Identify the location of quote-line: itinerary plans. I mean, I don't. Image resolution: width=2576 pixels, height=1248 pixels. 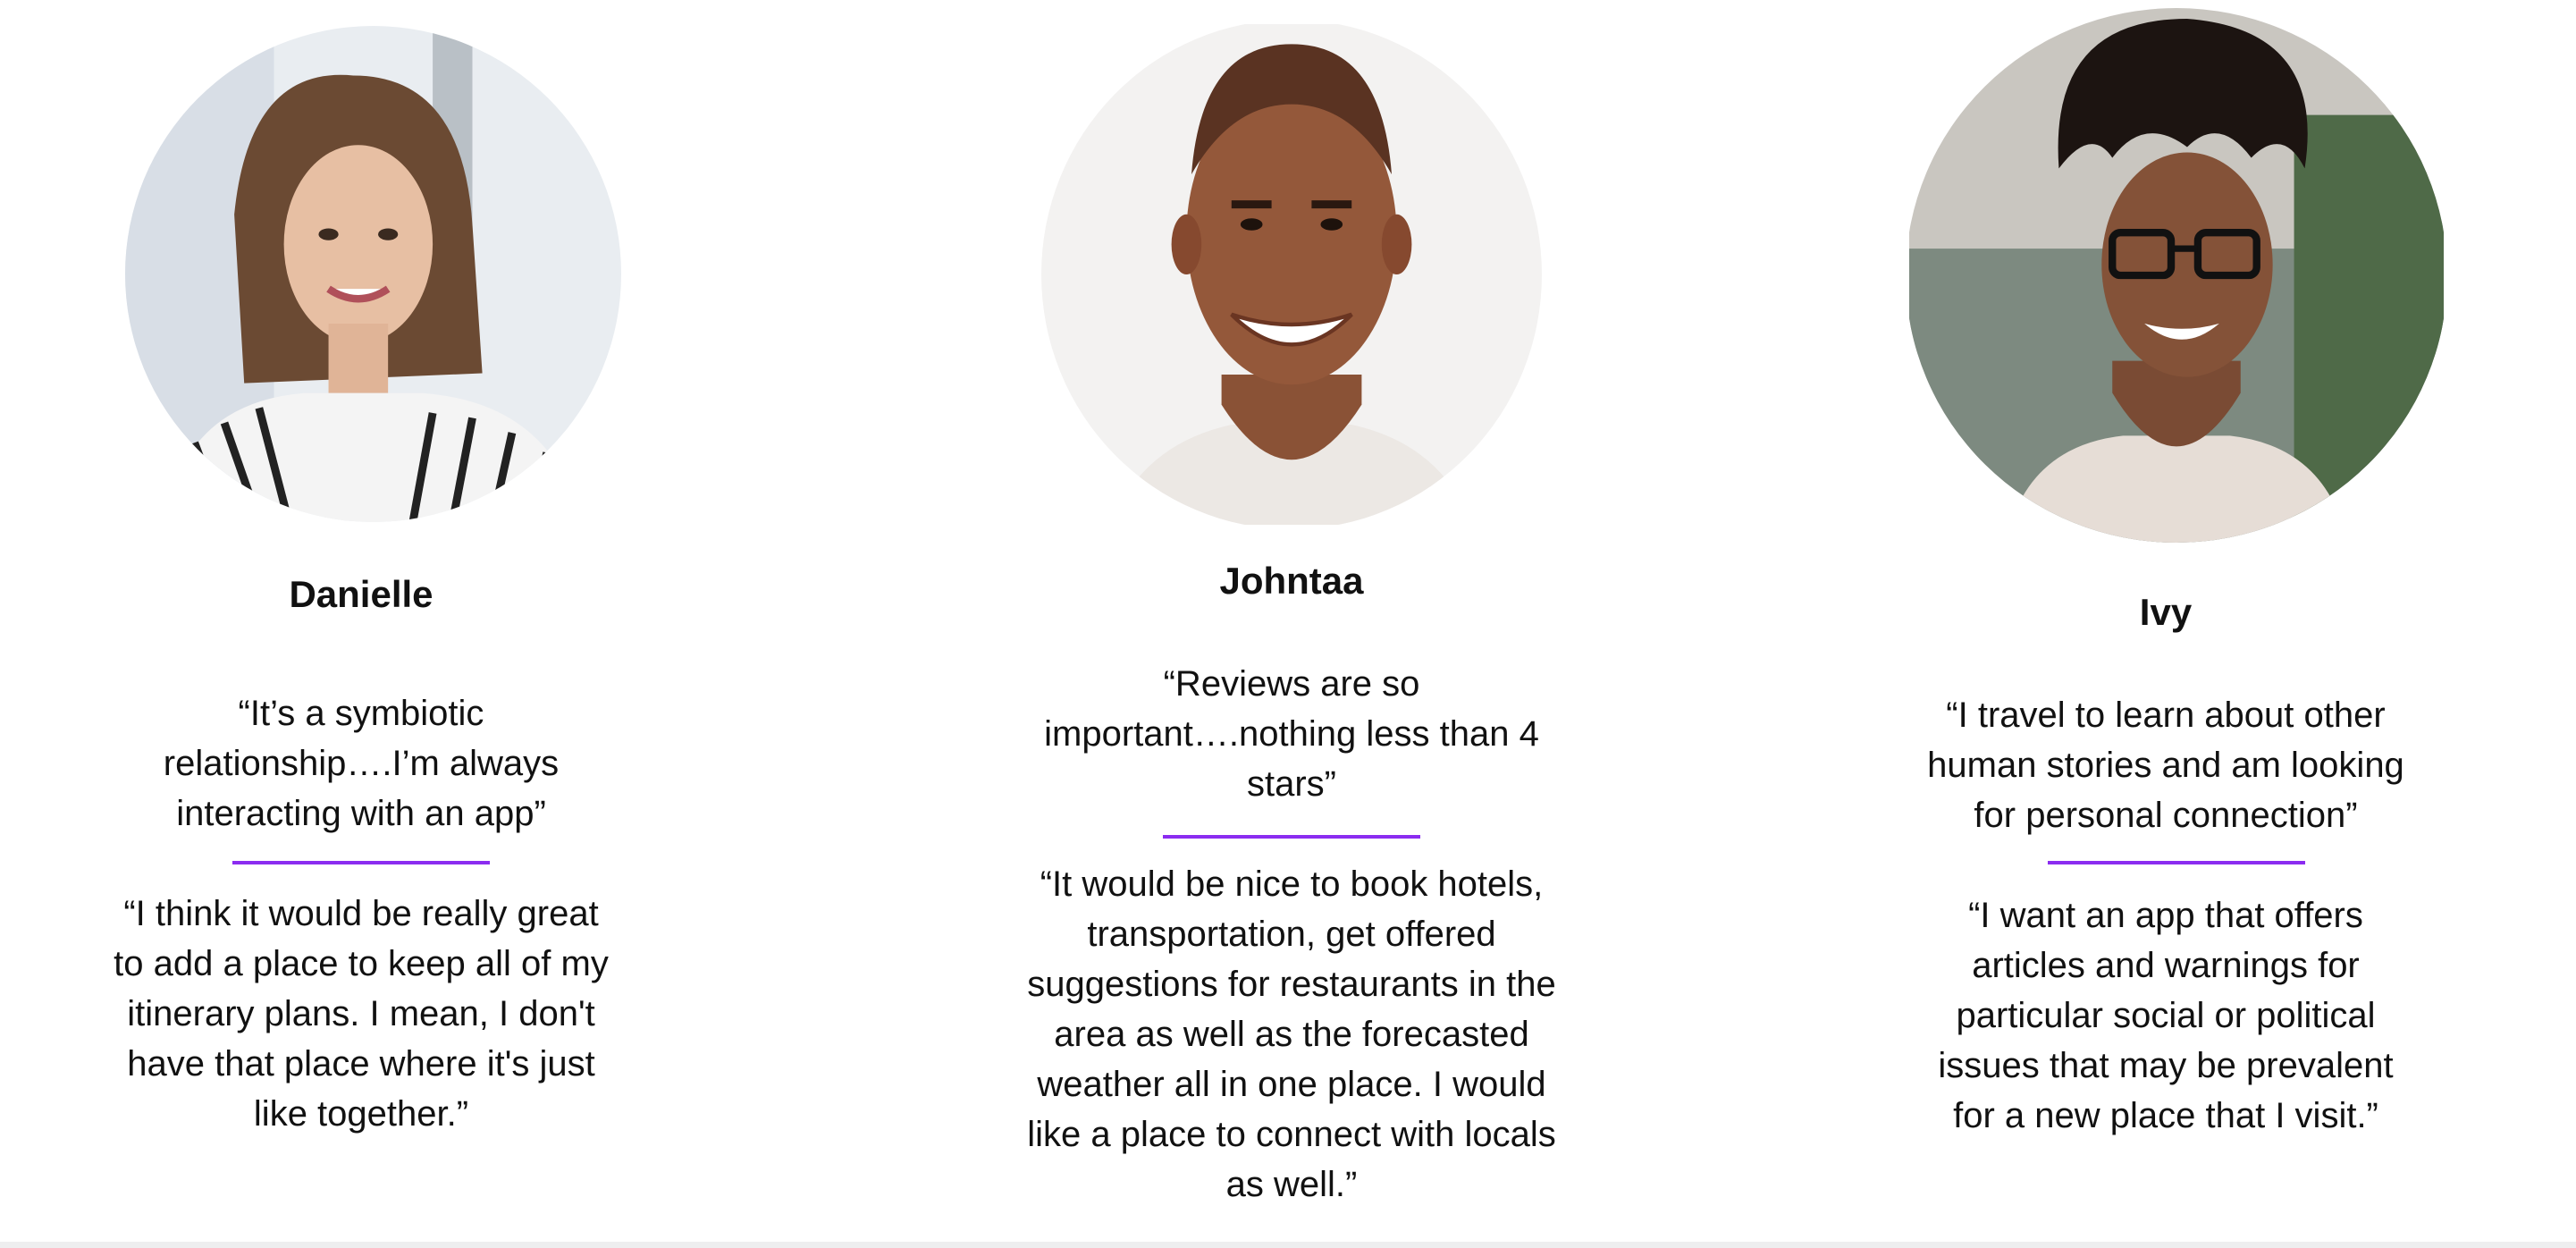
(361, 1013).